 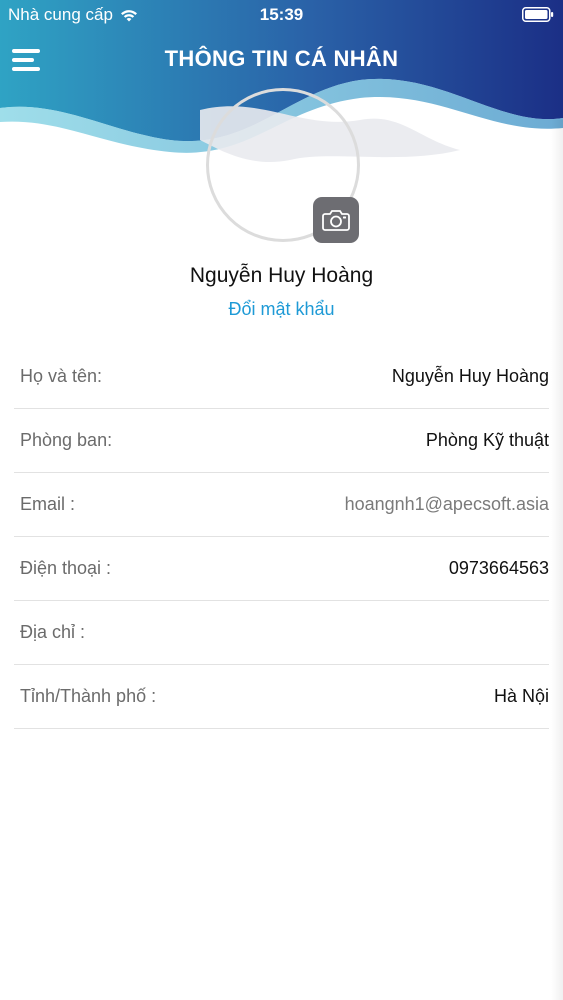 What do you see at coordinates (446, 504) in the screenshot?
I see `info-value: hoangnh1@apecsoft.asia` at bounding box center [446, 504].